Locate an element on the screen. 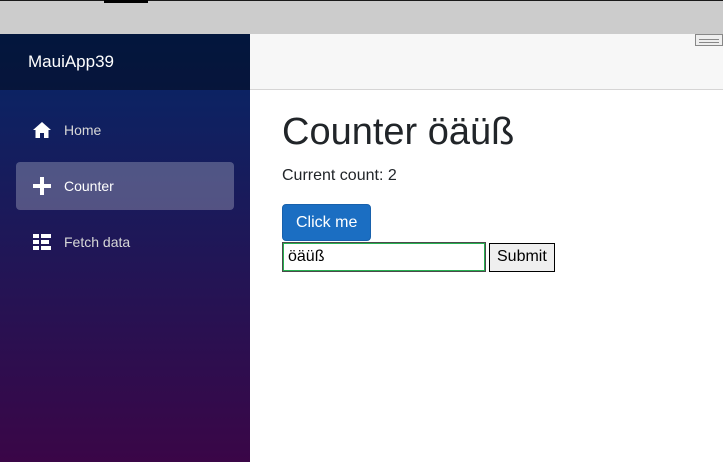 The image size is (723, 462). nav-menu: Home Counter Fetch data is located at coordinates (125, 178).